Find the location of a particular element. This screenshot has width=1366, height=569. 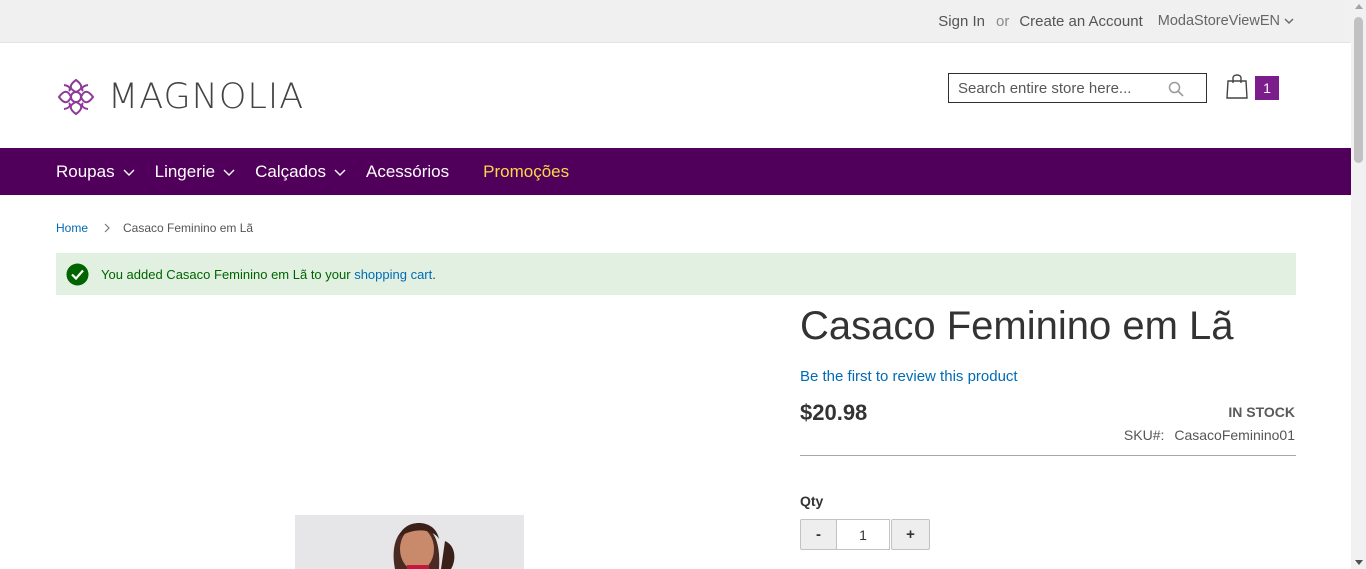

product-image is located at coordinates (409, 542).